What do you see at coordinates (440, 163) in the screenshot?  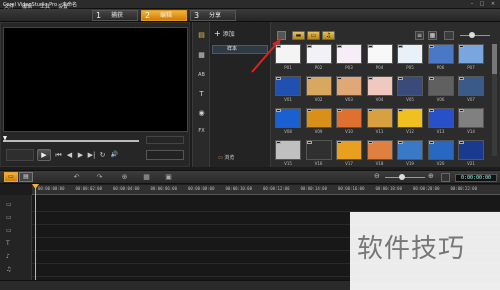 I see `thumbnail-caption: V20` at bounding box center [440, 163].